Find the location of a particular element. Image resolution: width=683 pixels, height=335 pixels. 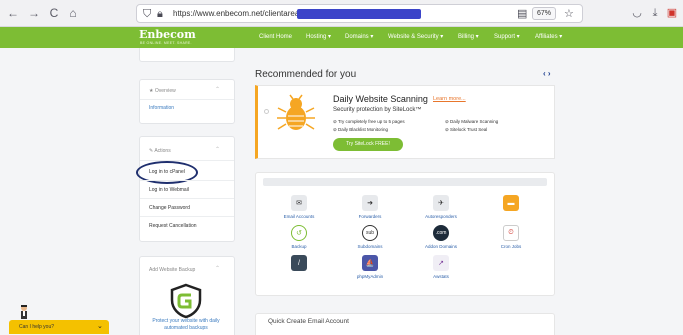

chevron-down-icon: ⌄ is located at coordinates (100, 326).